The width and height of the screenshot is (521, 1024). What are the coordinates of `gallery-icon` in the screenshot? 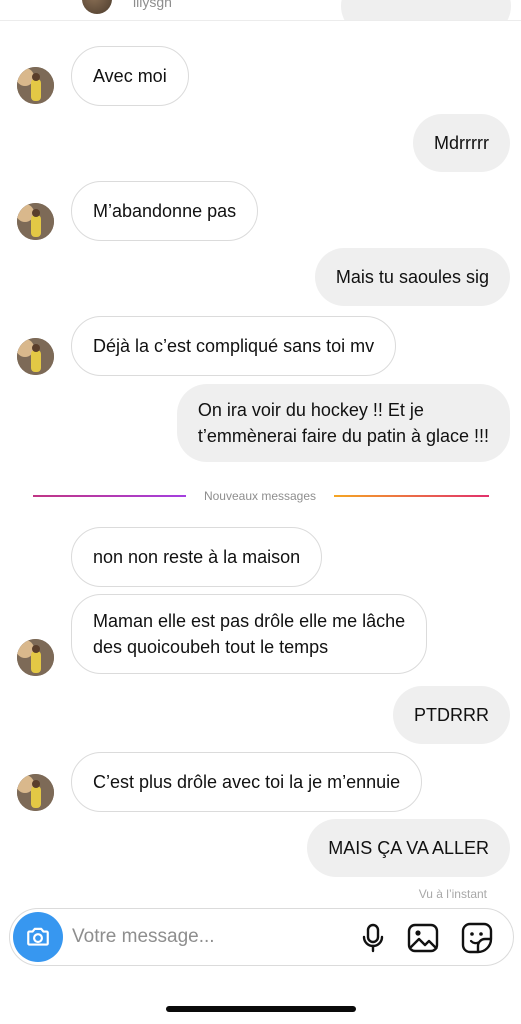 It's located at (423, 938).